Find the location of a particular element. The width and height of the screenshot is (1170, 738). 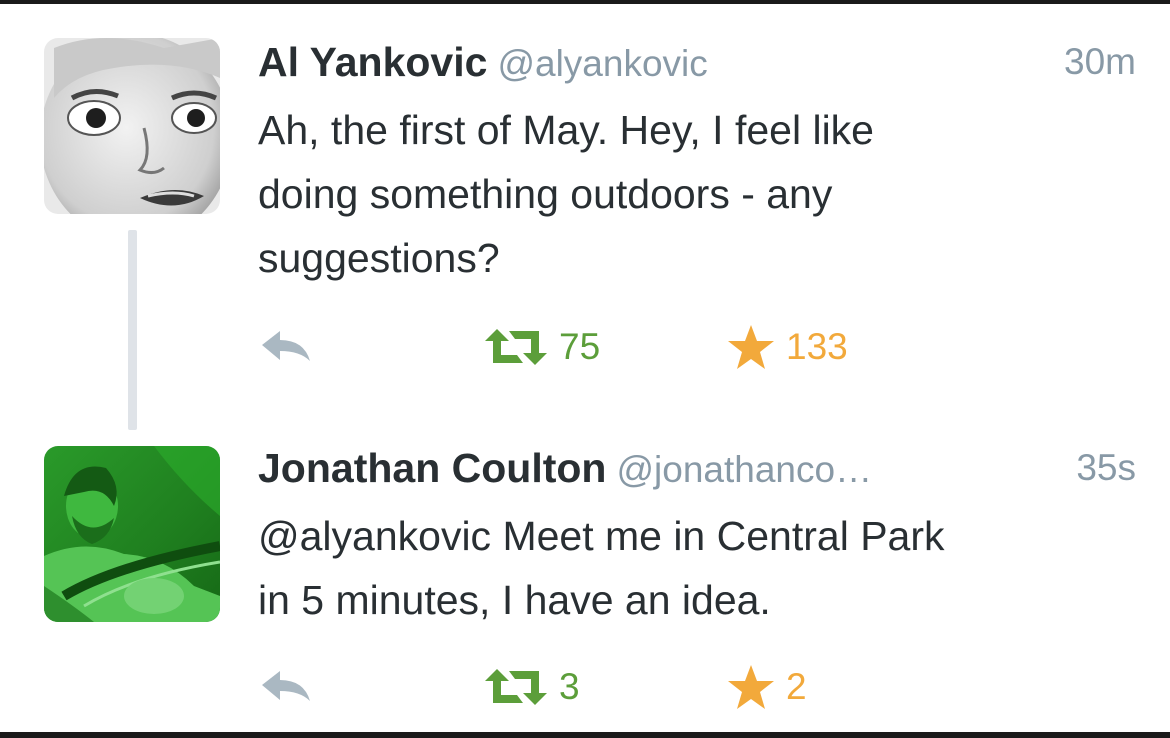

tweet-actions: 75 133 is located at coordinates (608, 347).